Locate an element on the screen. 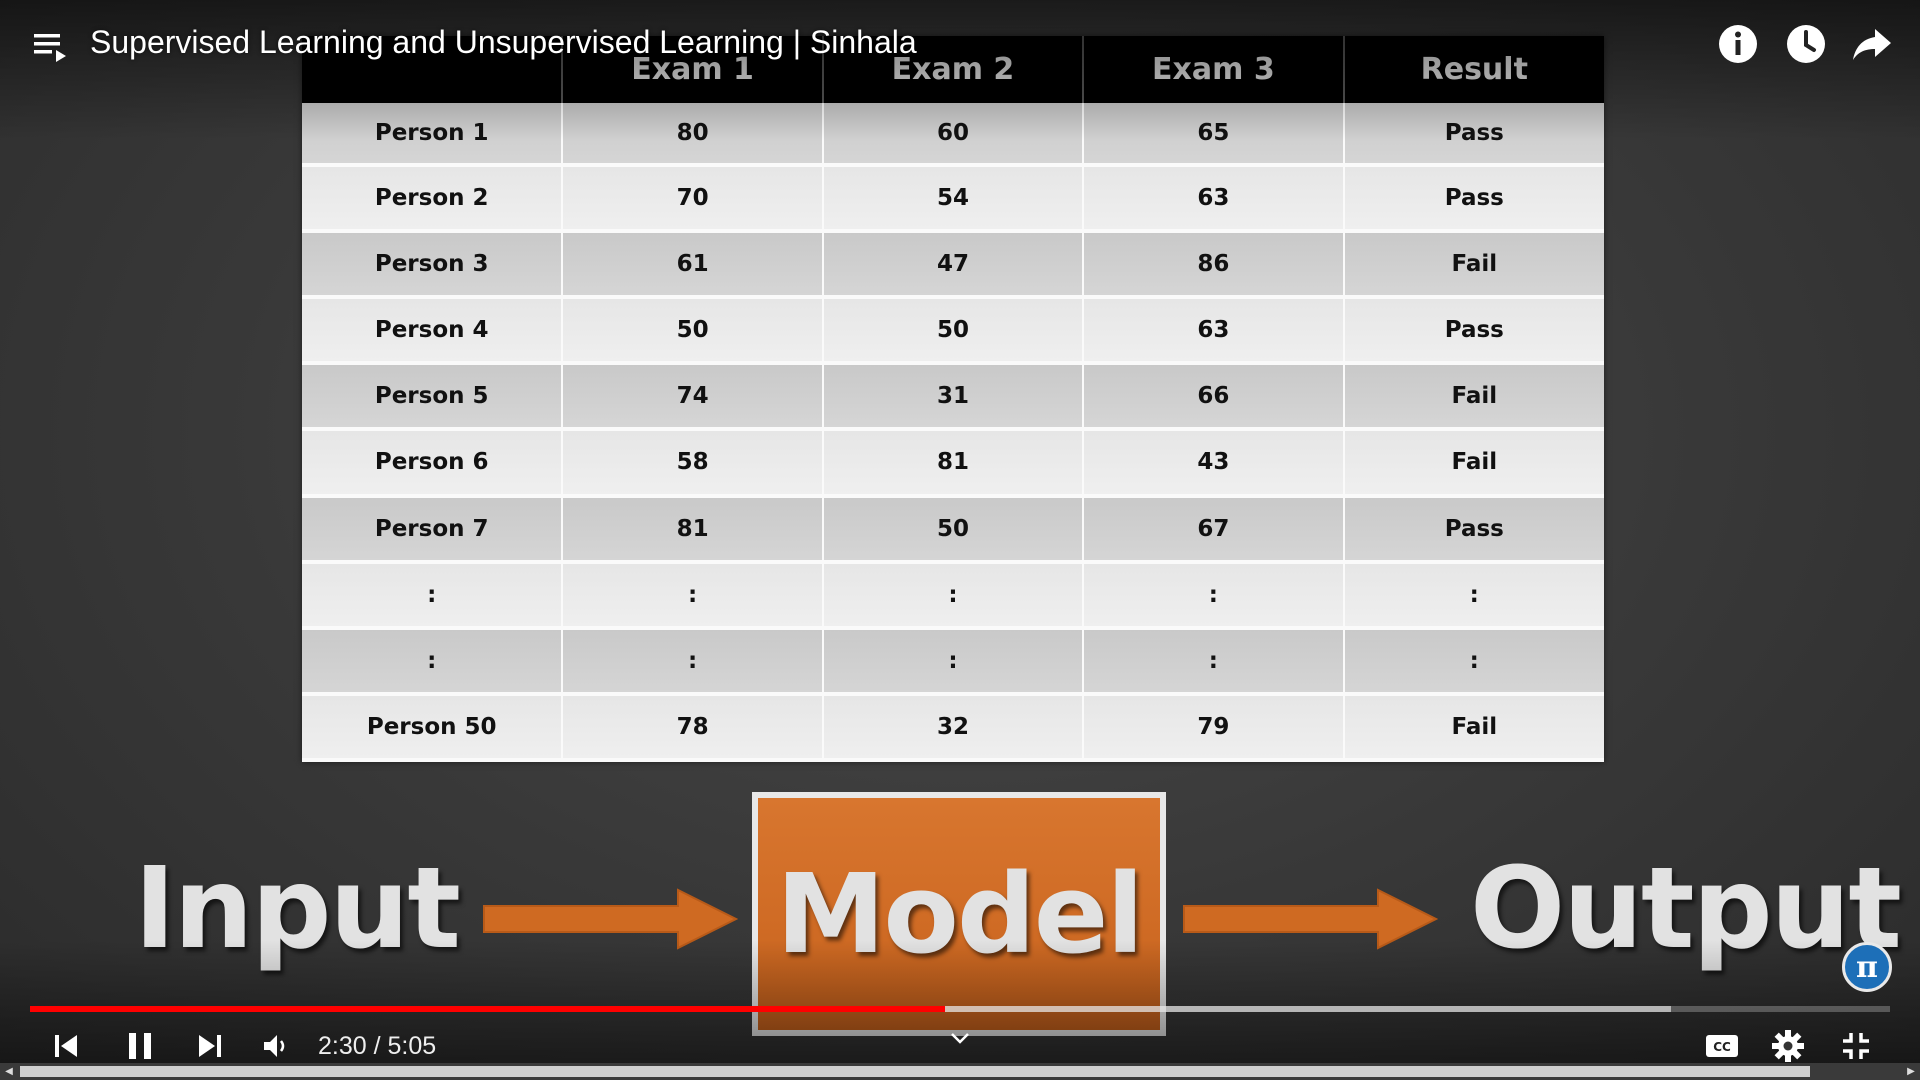  table-row: Person 6 58 81 43 Fail is located at coordinates (953, 463).